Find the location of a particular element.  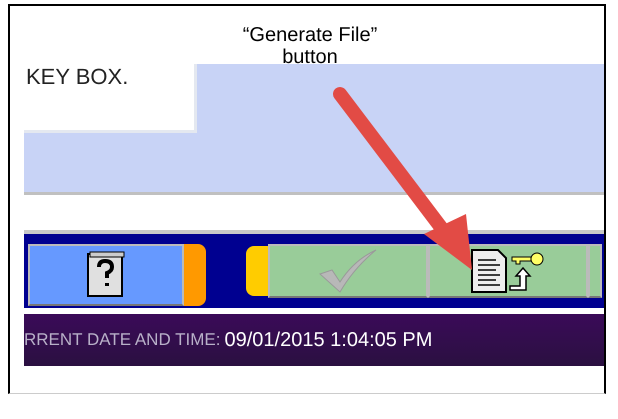

help-book-icon is located at coordinates (106, 275).